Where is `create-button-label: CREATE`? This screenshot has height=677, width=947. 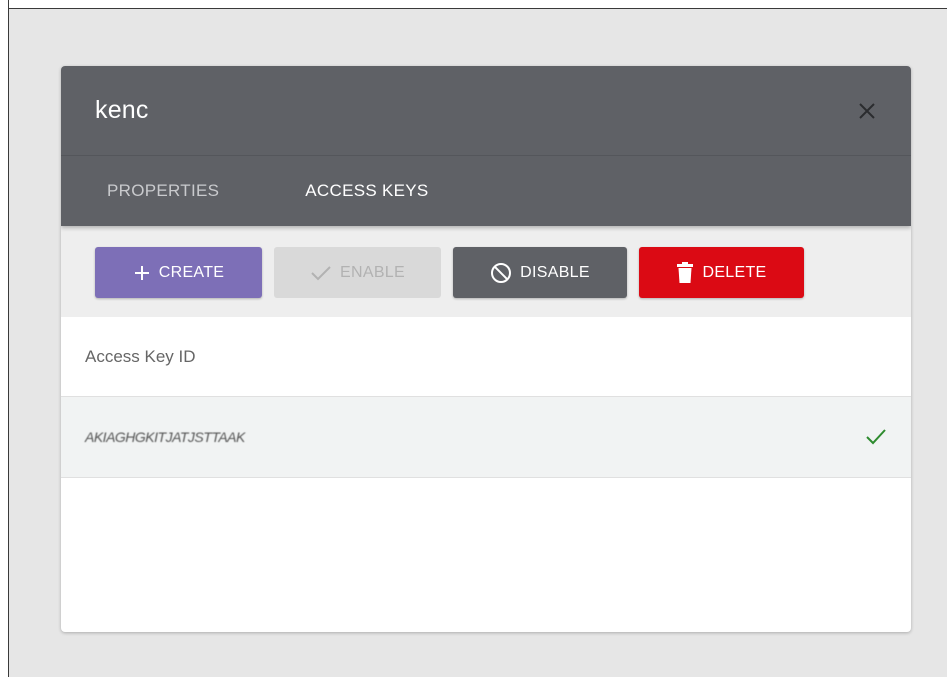
create-button-label: CREATE is located at coordinates (191, 272).